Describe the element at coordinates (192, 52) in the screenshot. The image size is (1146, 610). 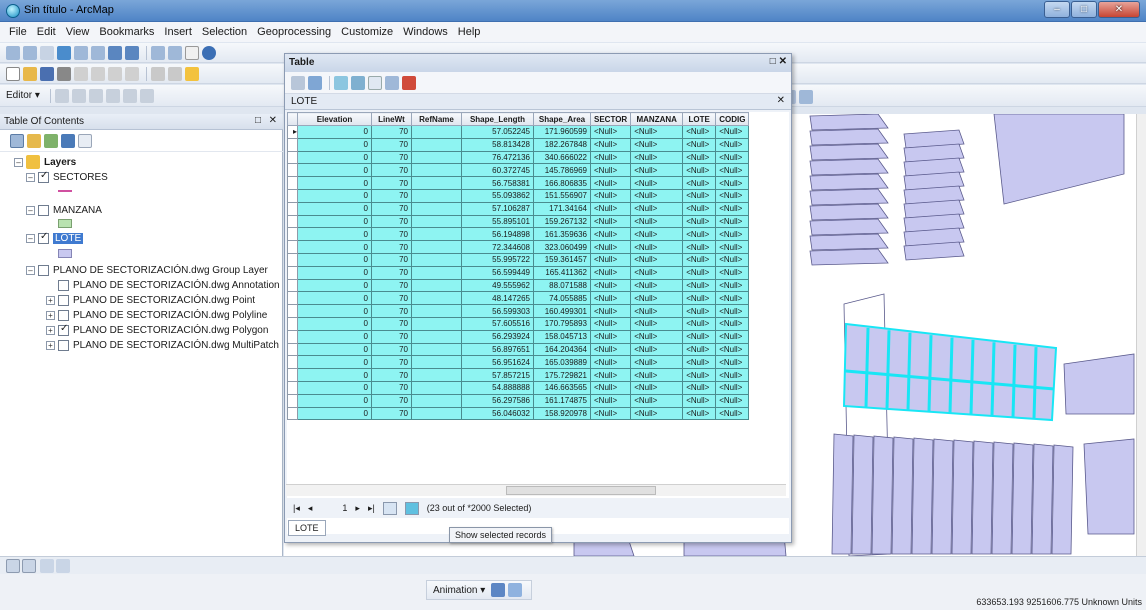
I see `select-elements-icon` at that location.